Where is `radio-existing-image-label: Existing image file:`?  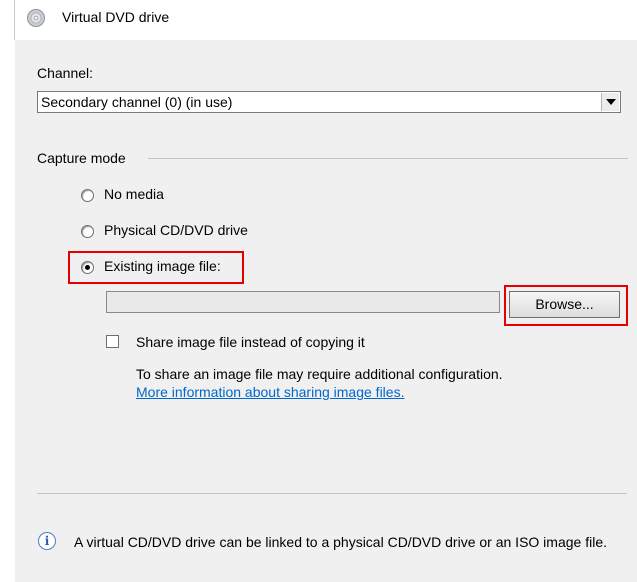
radio-existing-image-label: Existing image file: is located at coordinates (162, 266).